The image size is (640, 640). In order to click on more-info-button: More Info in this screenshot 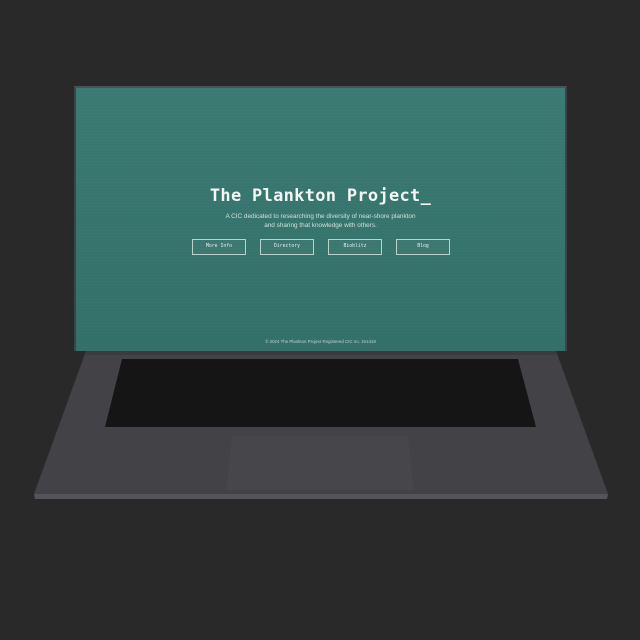, I will do `click(219, 247)`.